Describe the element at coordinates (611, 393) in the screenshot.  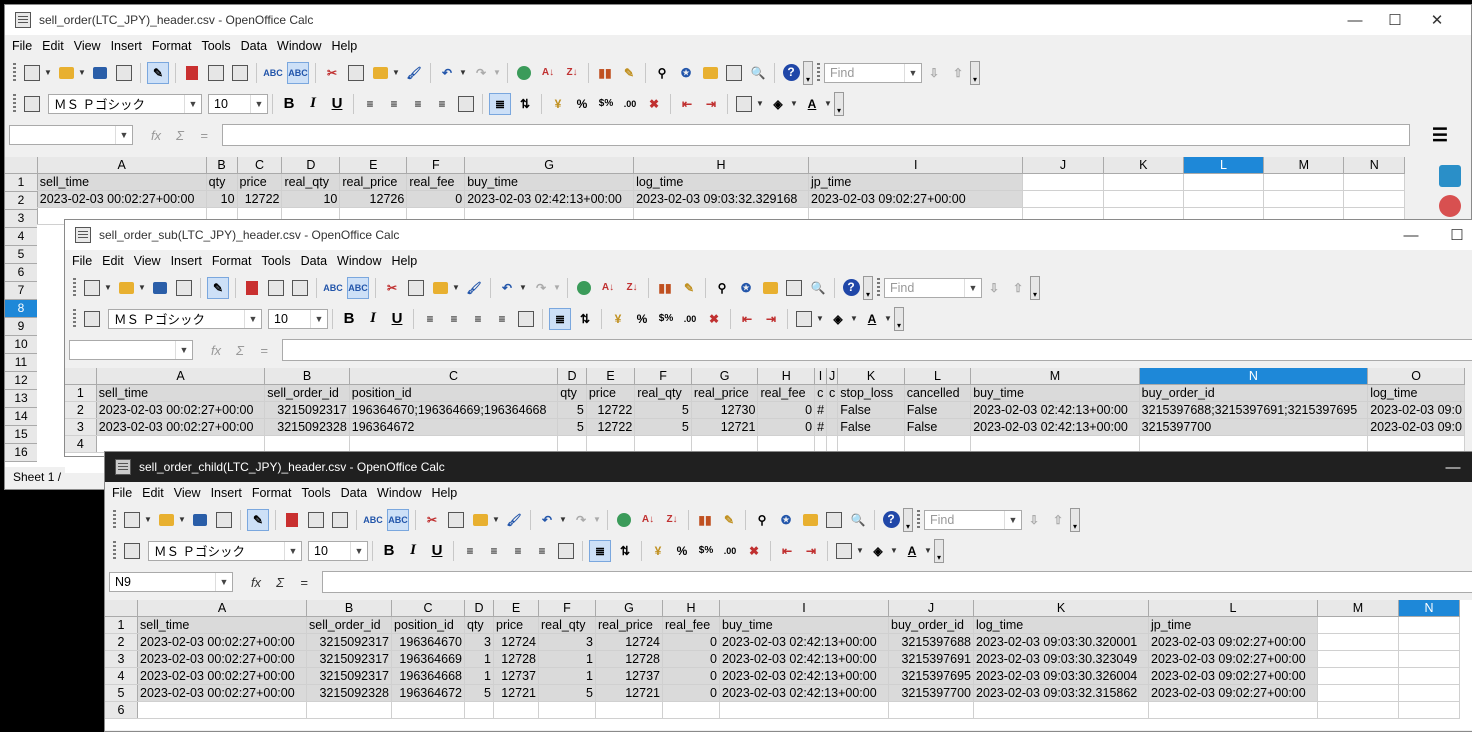
I see `cell: price` at that location.